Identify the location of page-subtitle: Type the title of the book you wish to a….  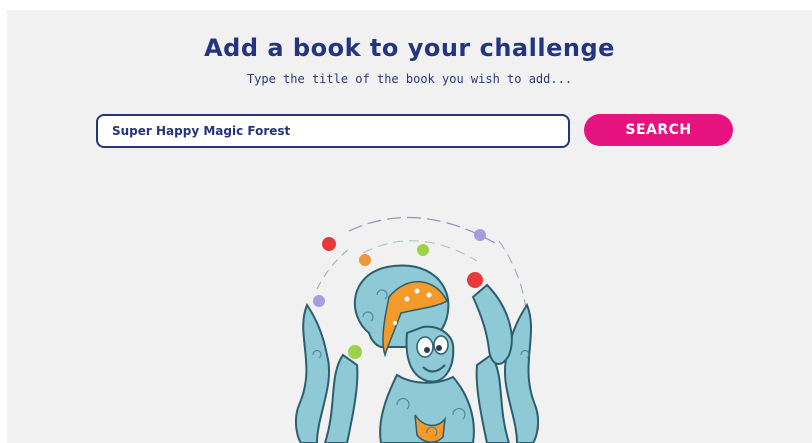
(409, 79).